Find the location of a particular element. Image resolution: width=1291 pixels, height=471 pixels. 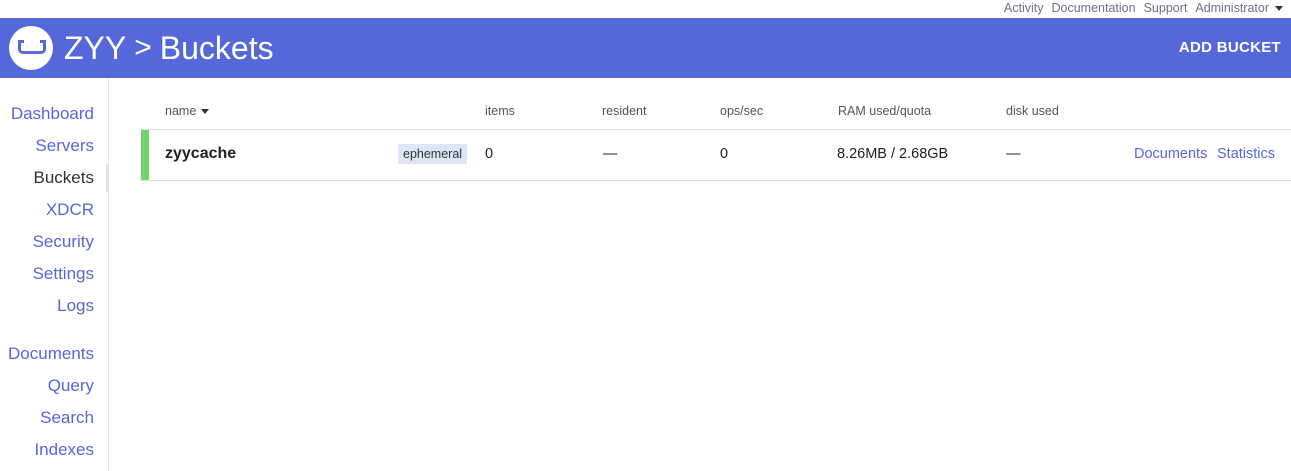

sidebar-item-logs: Logs is located at coordinates (75, 306).